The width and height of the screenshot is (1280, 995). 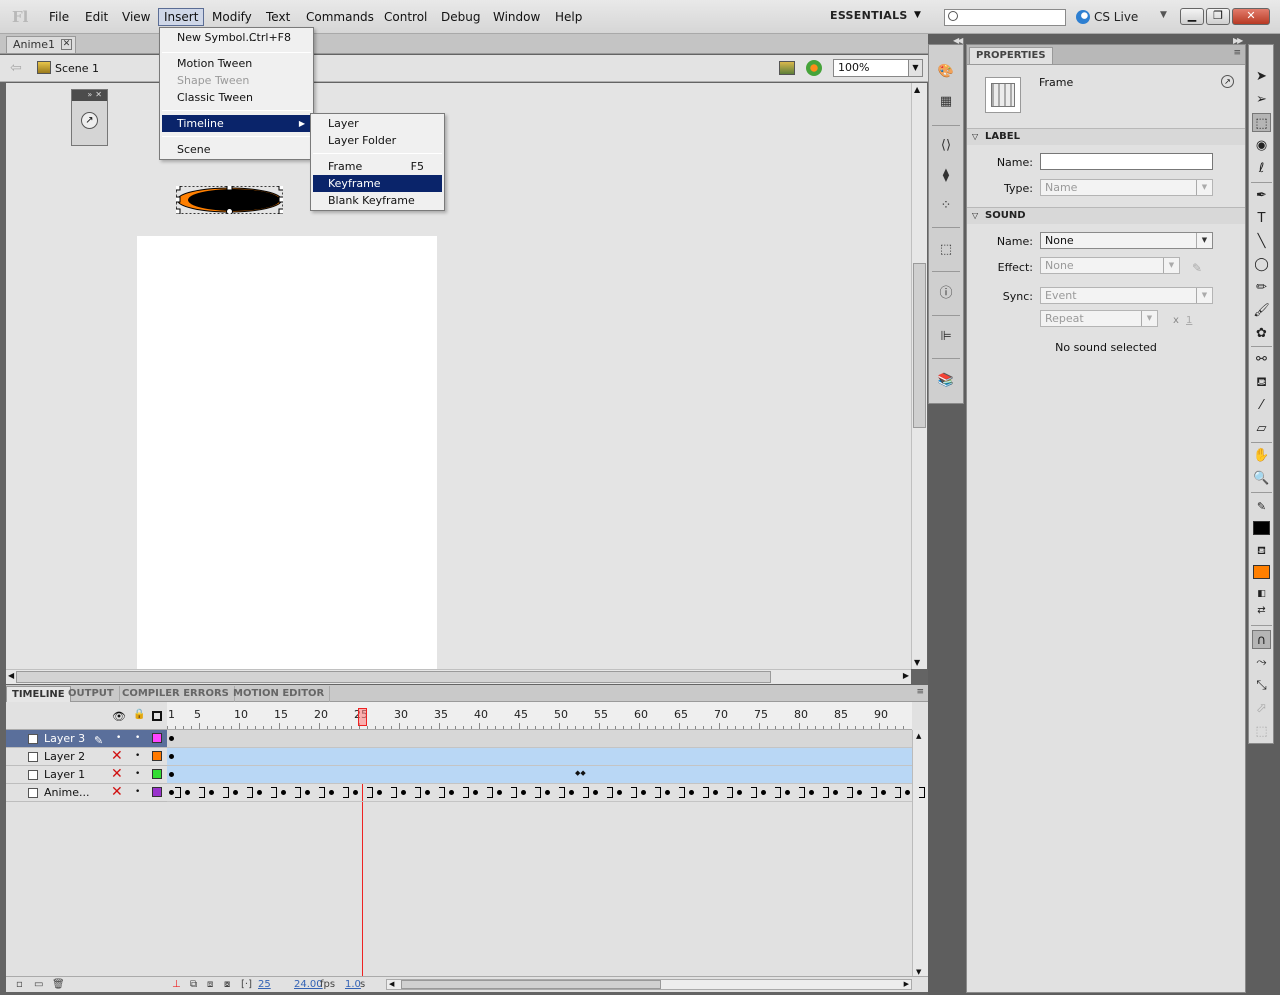 I want to click on frame-ruler: 151015202530354045505560657075808590, so click(x=539, y=716).